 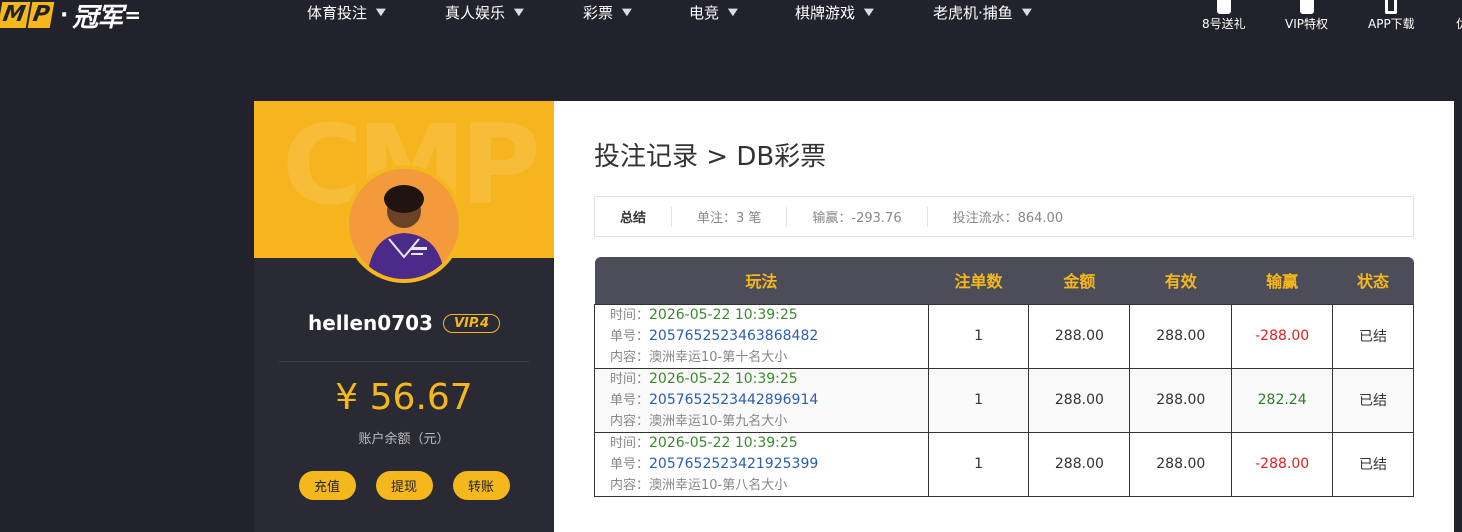 What do you see at coordinates (1391, 24) in the screenshot?
I see `util-label: APP下载` at bounding box center [1391, 24].